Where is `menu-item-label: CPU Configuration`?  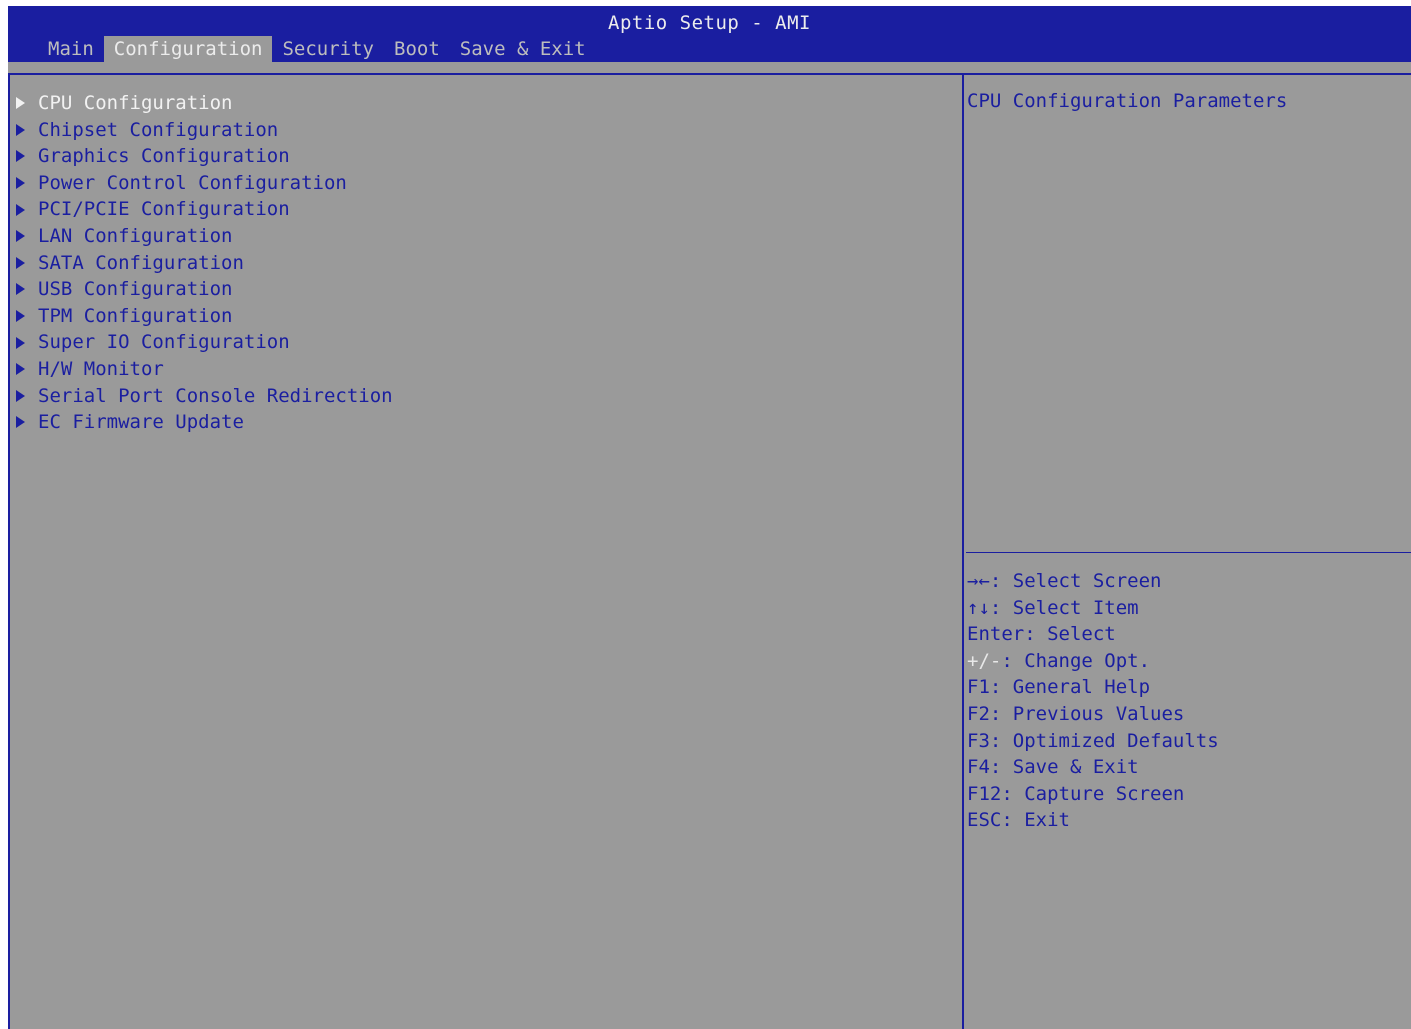 menu-item-label: CPU Configuration is located at coordinates (135, 103).